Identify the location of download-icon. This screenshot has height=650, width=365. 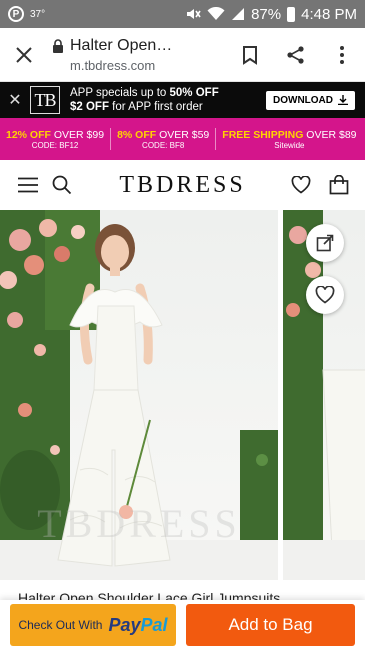
(343, 100).